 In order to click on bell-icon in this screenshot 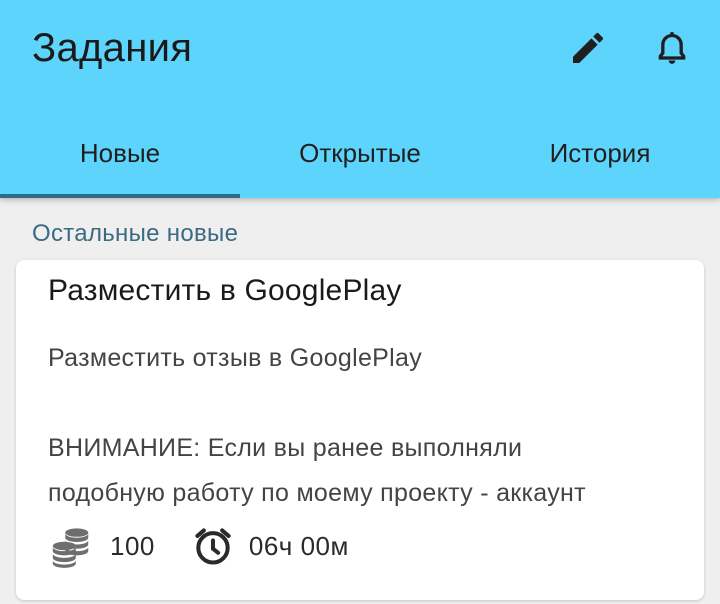, I will do `click(672, 48)`.